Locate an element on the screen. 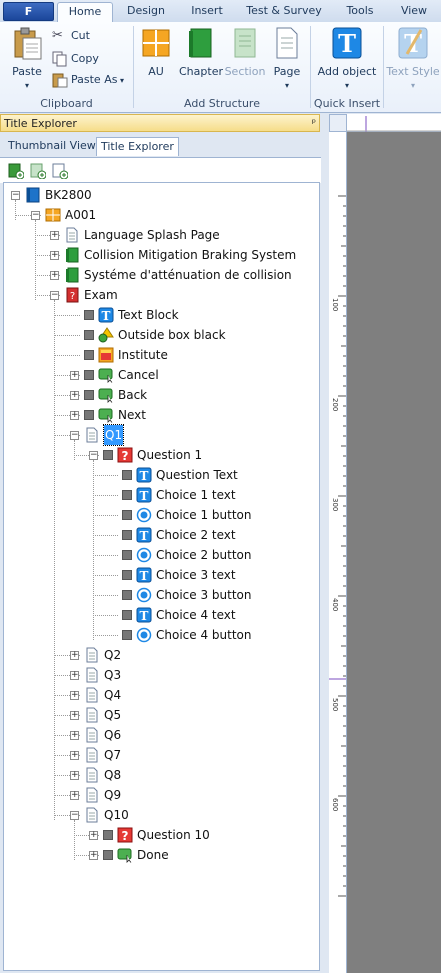 This screenshot has width=441, height=973. tree-item: T Choice 3 text is located at coordinates (160, 575).